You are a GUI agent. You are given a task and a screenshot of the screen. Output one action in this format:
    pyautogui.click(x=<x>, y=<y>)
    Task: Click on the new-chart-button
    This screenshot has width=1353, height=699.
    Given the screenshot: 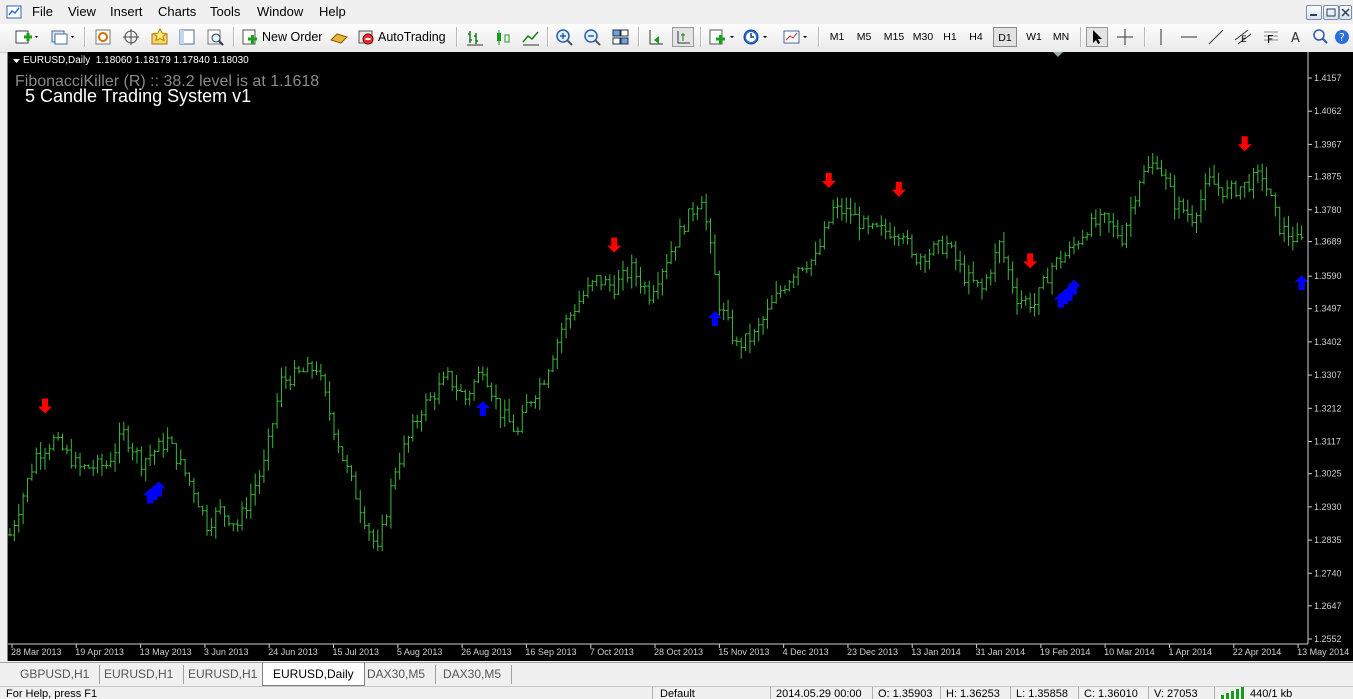 What is the action you would take?
    pyautogui.click(x=27, y=37)
    